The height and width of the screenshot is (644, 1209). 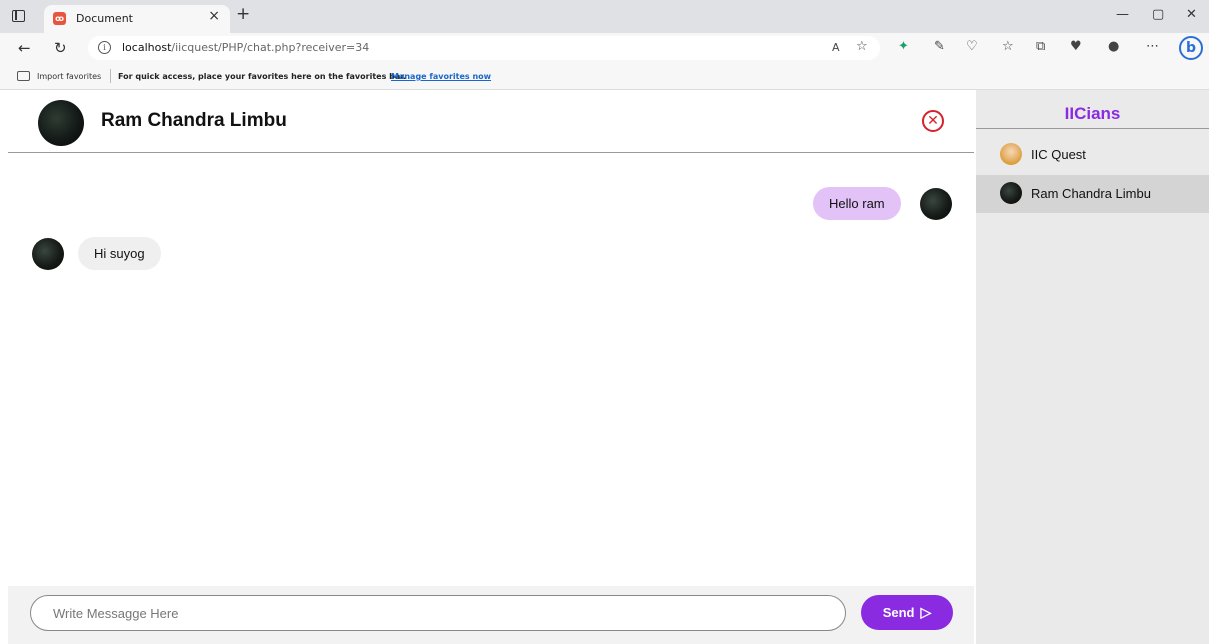 I want to click on pen-extension-icon: ✎, so click(x=939, y=46).